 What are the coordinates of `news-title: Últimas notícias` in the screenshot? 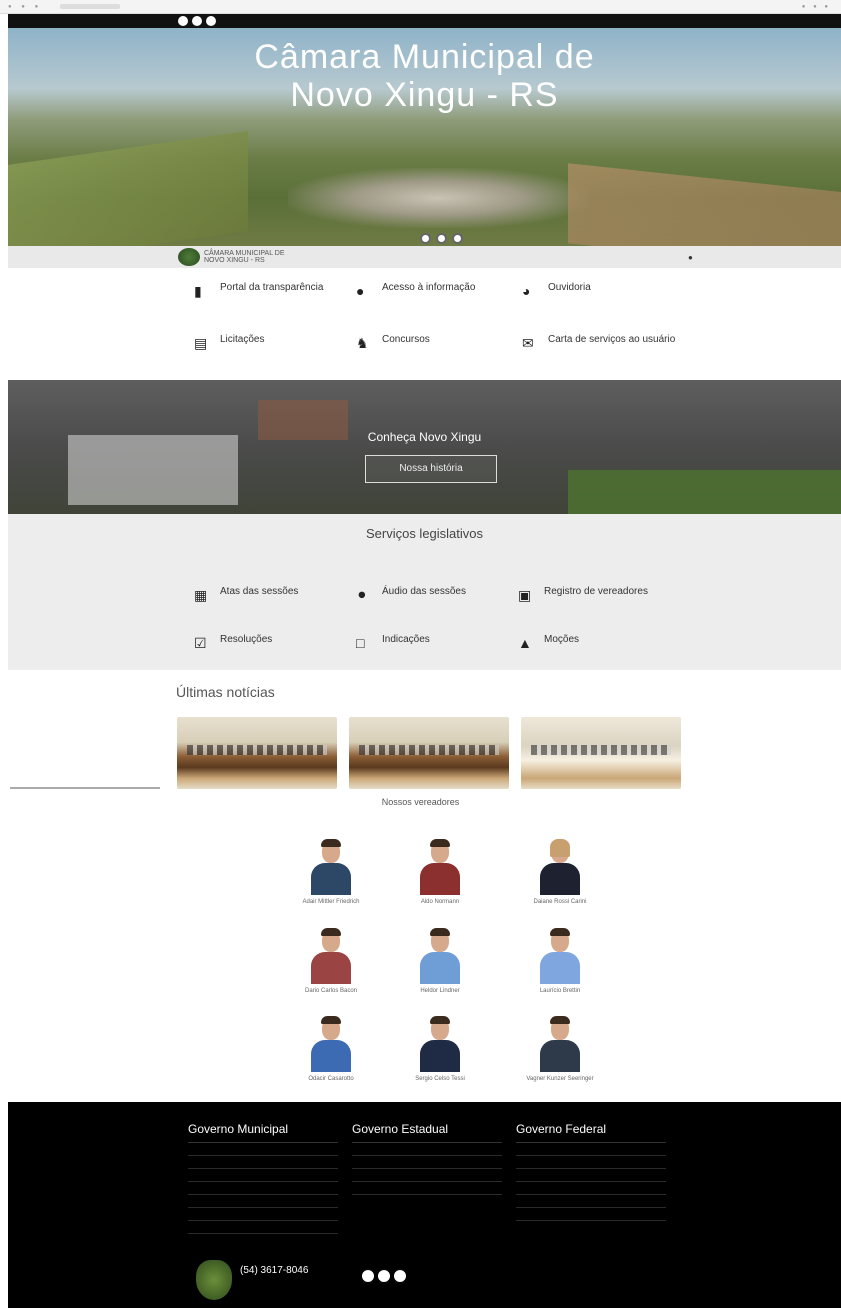 It's located at (225, 692).